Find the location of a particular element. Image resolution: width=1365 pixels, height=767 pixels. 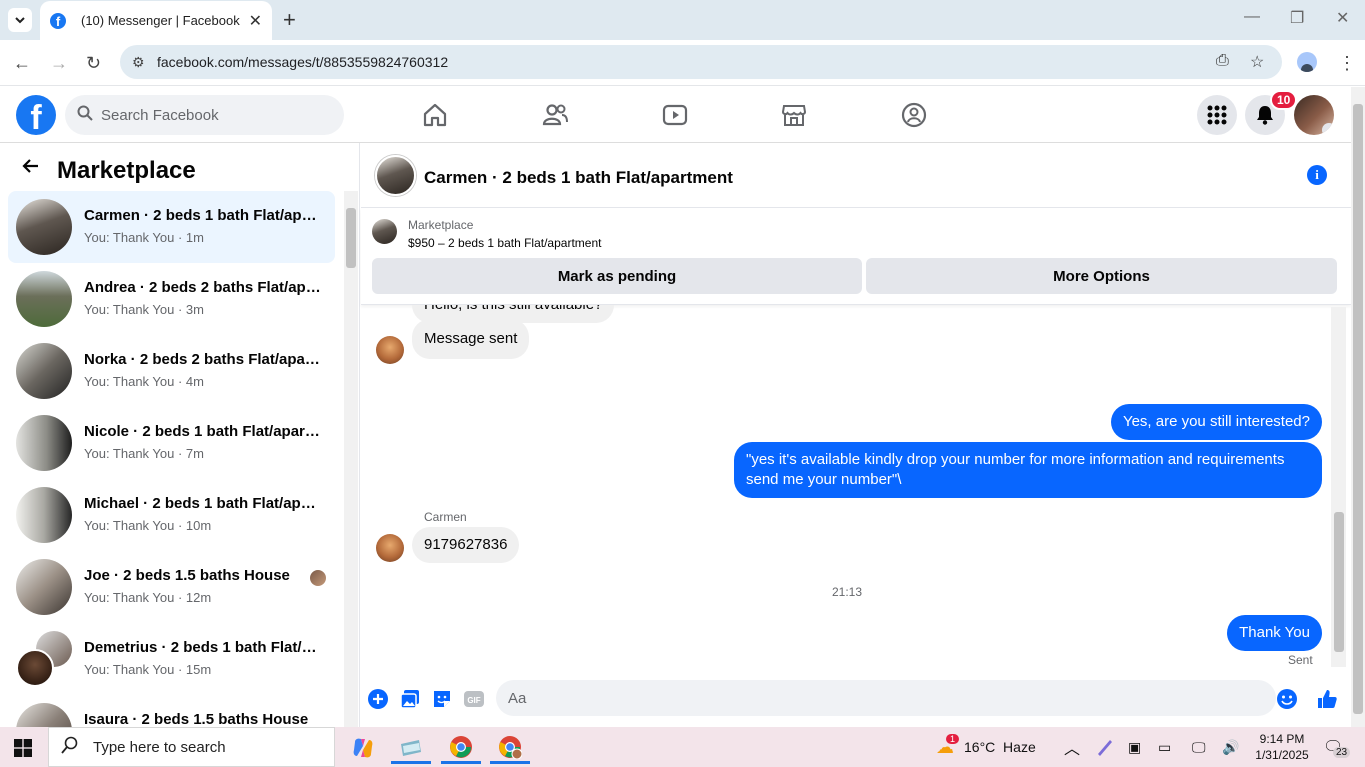

video-icon is located at coordinates (675, 115).